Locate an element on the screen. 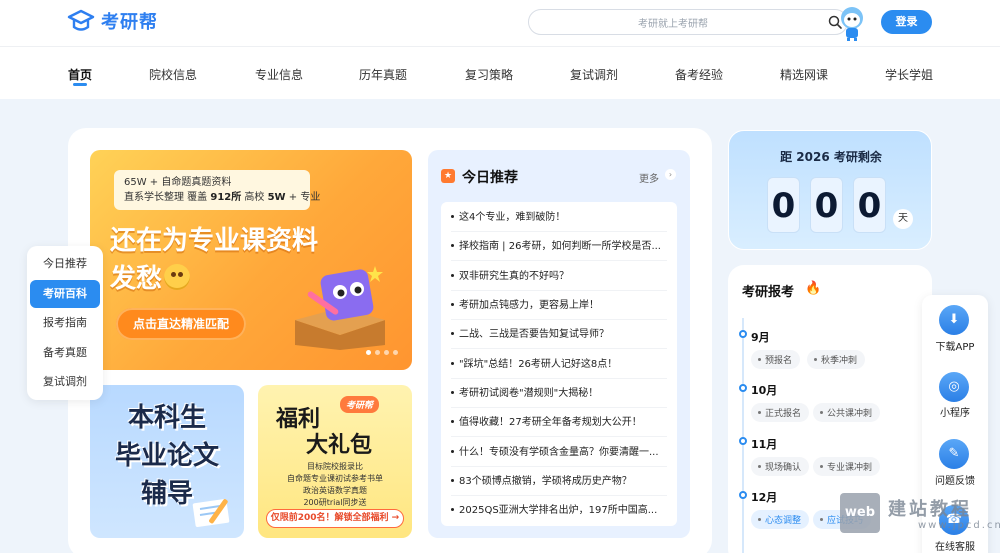  schedule-tag: 正式报名 is located at coordinates (780, 412).